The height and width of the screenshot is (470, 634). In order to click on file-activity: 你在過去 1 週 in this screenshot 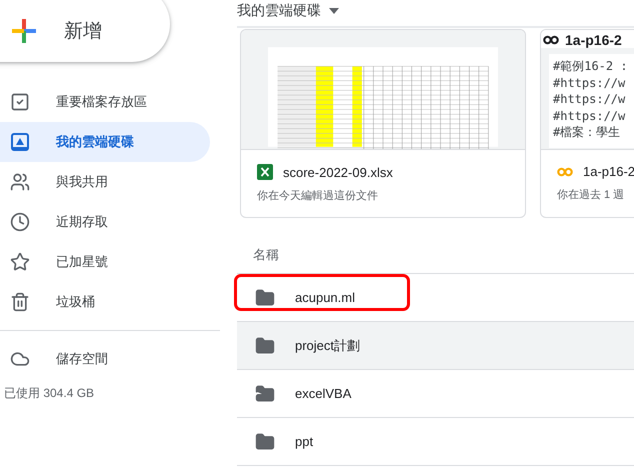, I will do `click(591, 195)`.